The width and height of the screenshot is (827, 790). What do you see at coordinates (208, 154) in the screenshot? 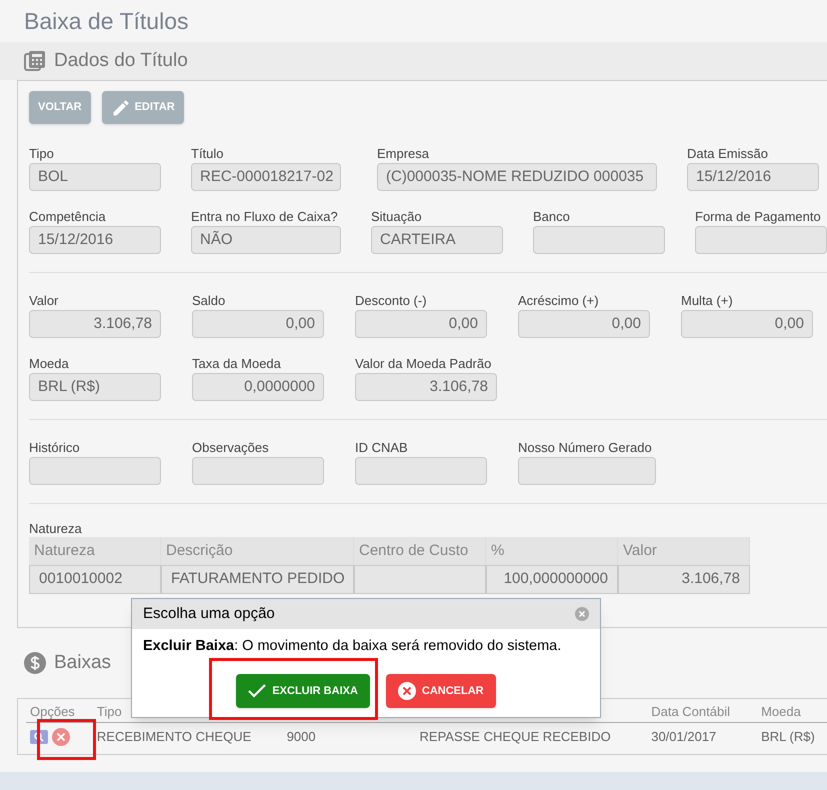
I see `field-label: Título` at bounding box center [208, 154].